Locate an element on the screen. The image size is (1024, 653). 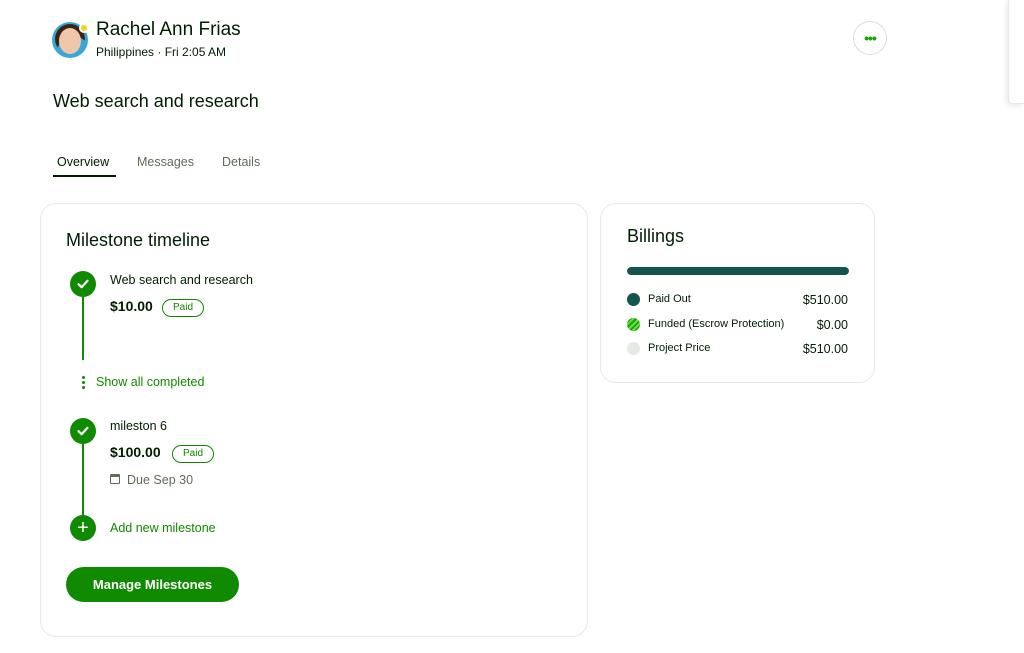
show-all-completed-link: Show all completed is located at coordinates (150, 382).